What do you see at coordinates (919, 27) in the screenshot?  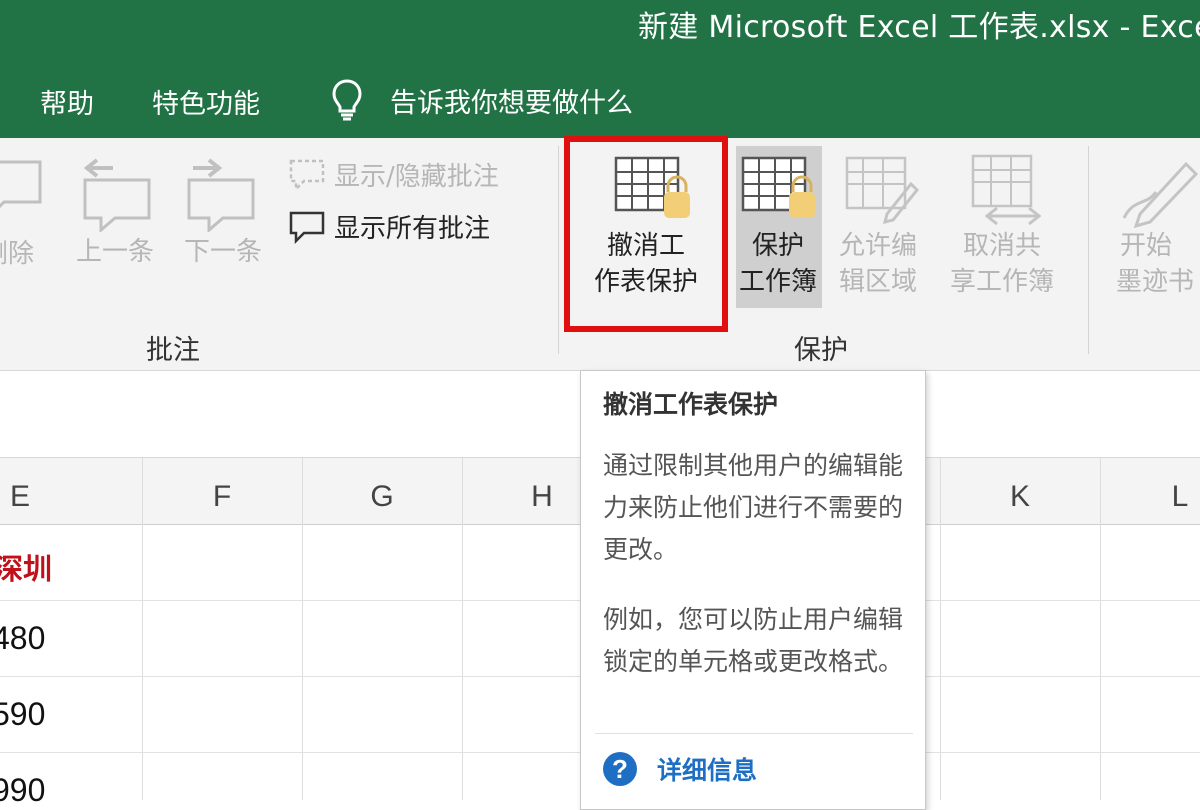 I see `window-title: 新建 Microsoft Excel 工作表.xlsx - Excel` at bounding box center [919, 27].